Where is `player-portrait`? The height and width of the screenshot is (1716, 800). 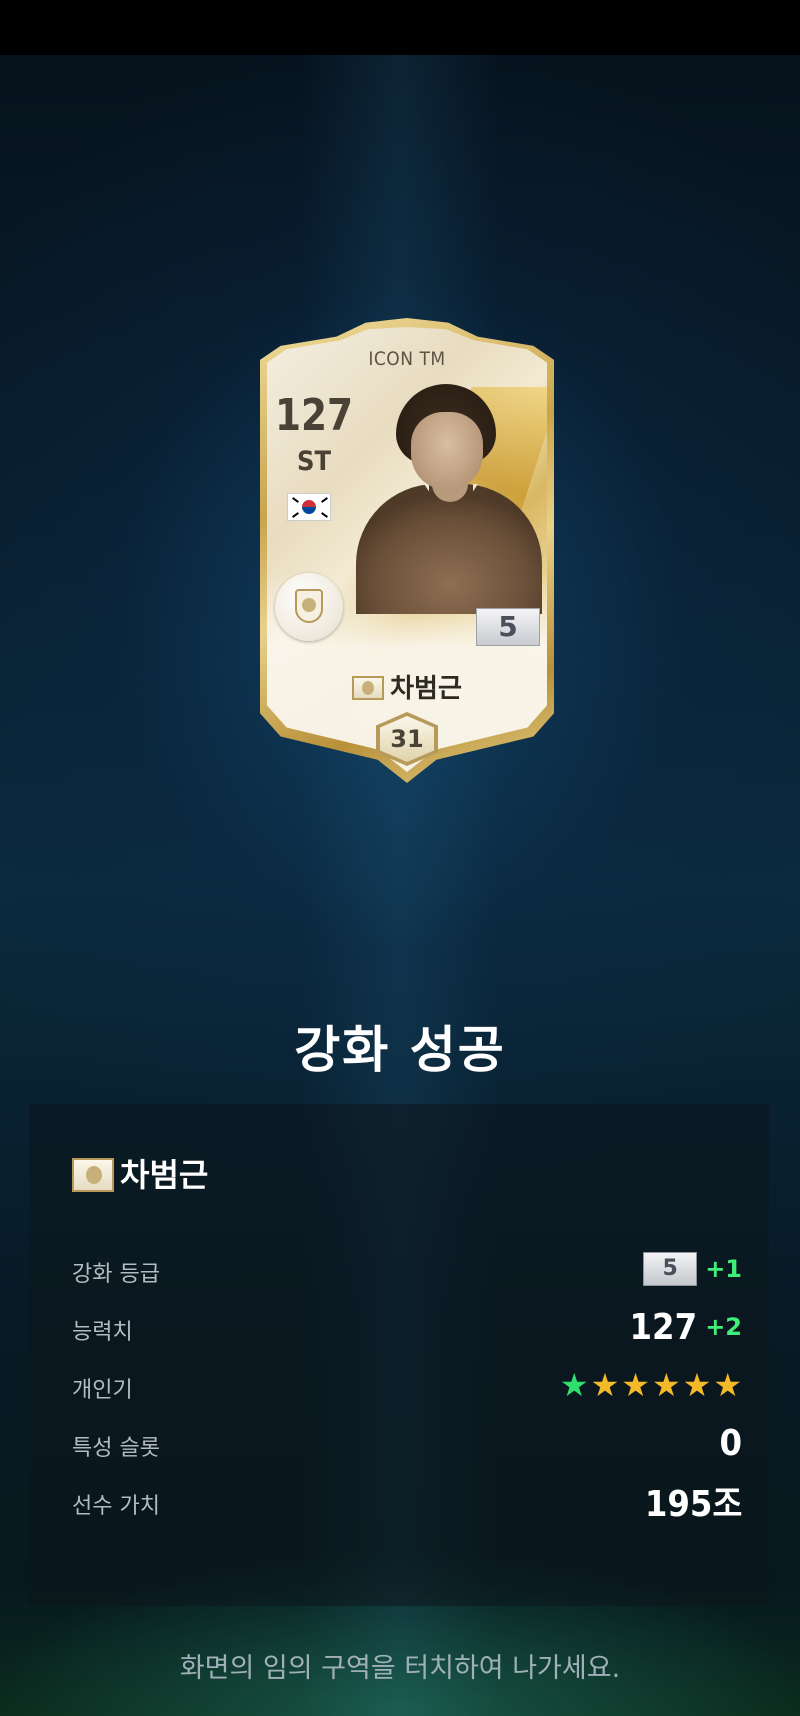
player-portrait is located at coordinates (449, 499).